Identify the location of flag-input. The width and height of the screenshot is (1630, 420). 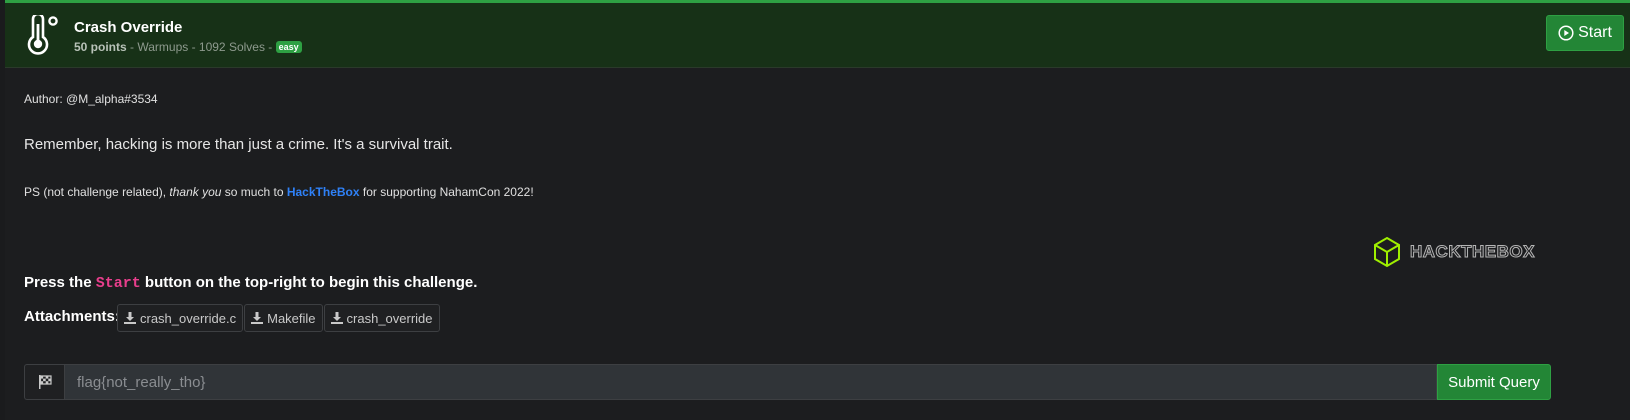
(750, 382).